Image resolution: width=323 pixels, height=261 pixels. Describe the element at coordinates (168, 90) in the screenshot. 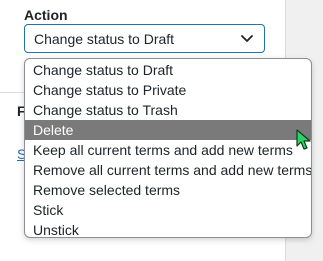

I see `option-change-status-private: Change status to Private` at that location.